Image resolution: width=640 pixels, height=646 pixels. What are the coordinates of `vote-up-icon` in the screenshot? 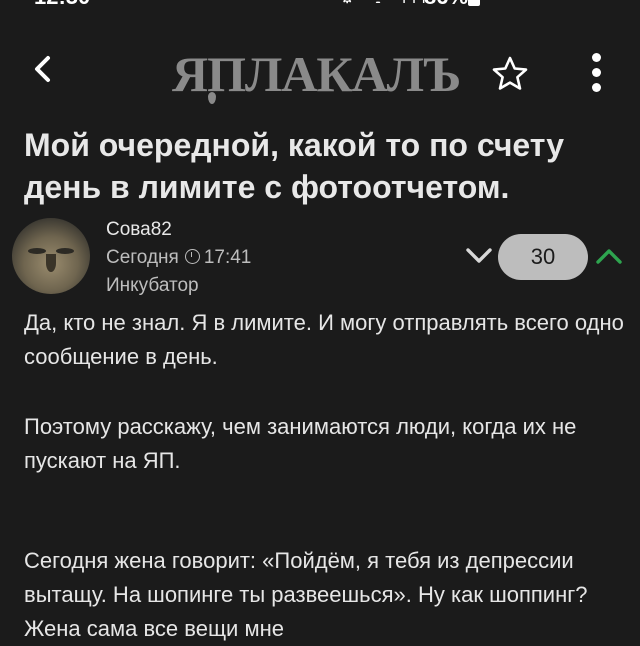 It's located at (609, 256).